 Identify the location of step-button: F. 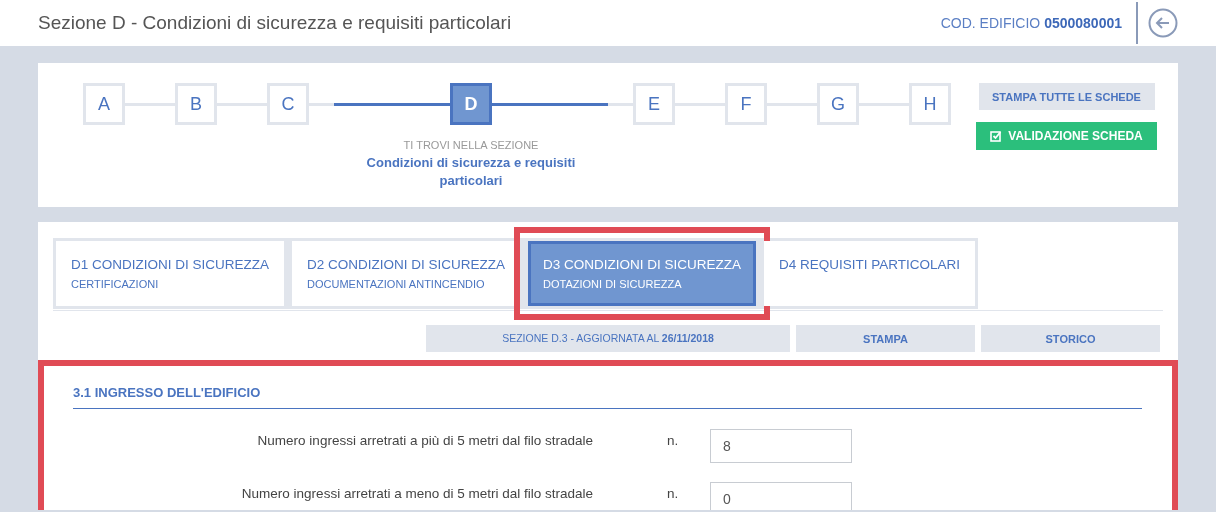
(746, 104).